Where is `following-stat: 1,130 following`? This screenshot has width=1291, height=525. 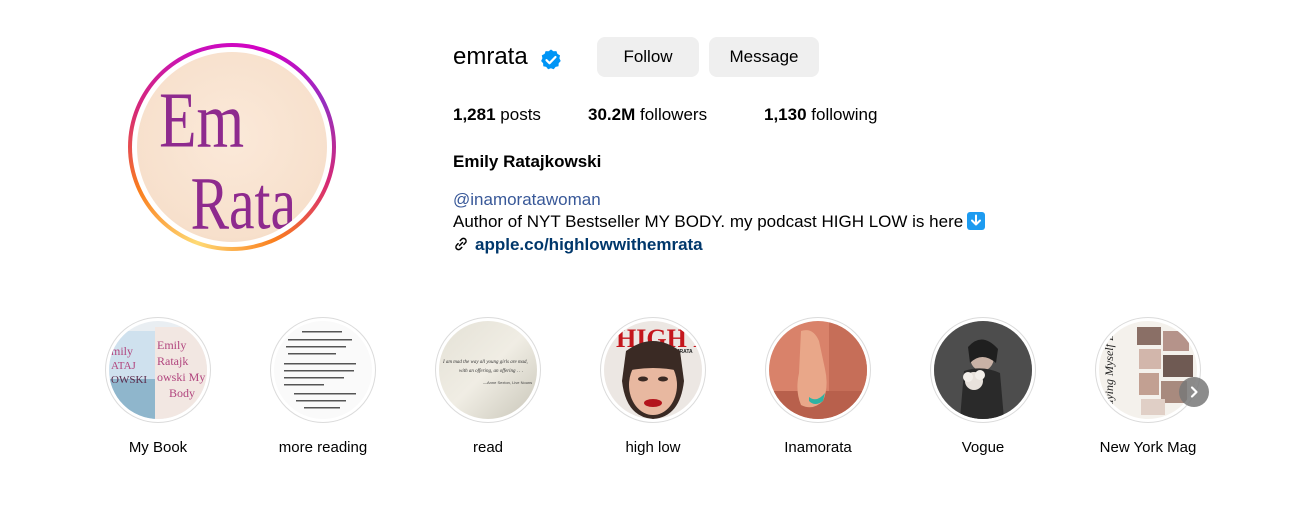 following-stat: 1,130 following is located at coordinates (820, 115).